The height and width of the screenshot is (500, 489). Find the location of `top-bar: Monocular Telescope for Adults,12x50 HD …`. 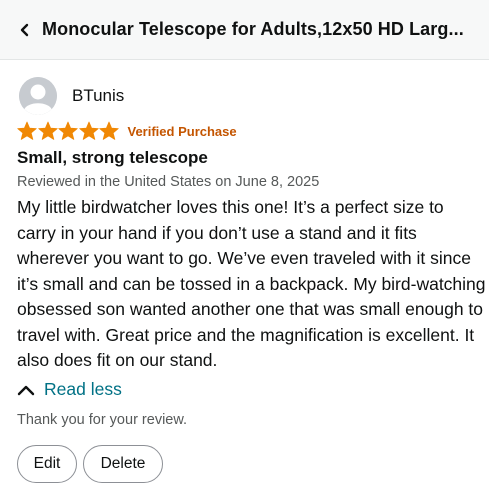

top-bar: Monocular Telescope for Adults,12x50 HD … is located at coordinates (244, 30).